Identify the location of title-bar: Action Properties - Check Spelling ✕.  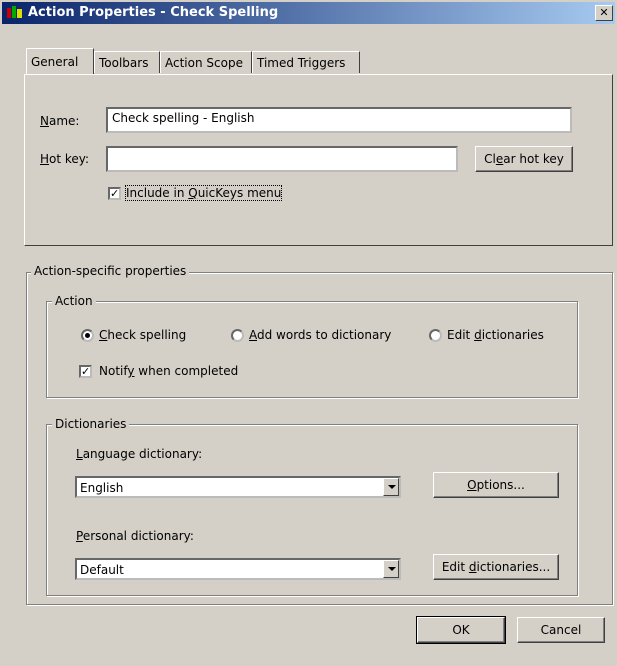
(308, 13).